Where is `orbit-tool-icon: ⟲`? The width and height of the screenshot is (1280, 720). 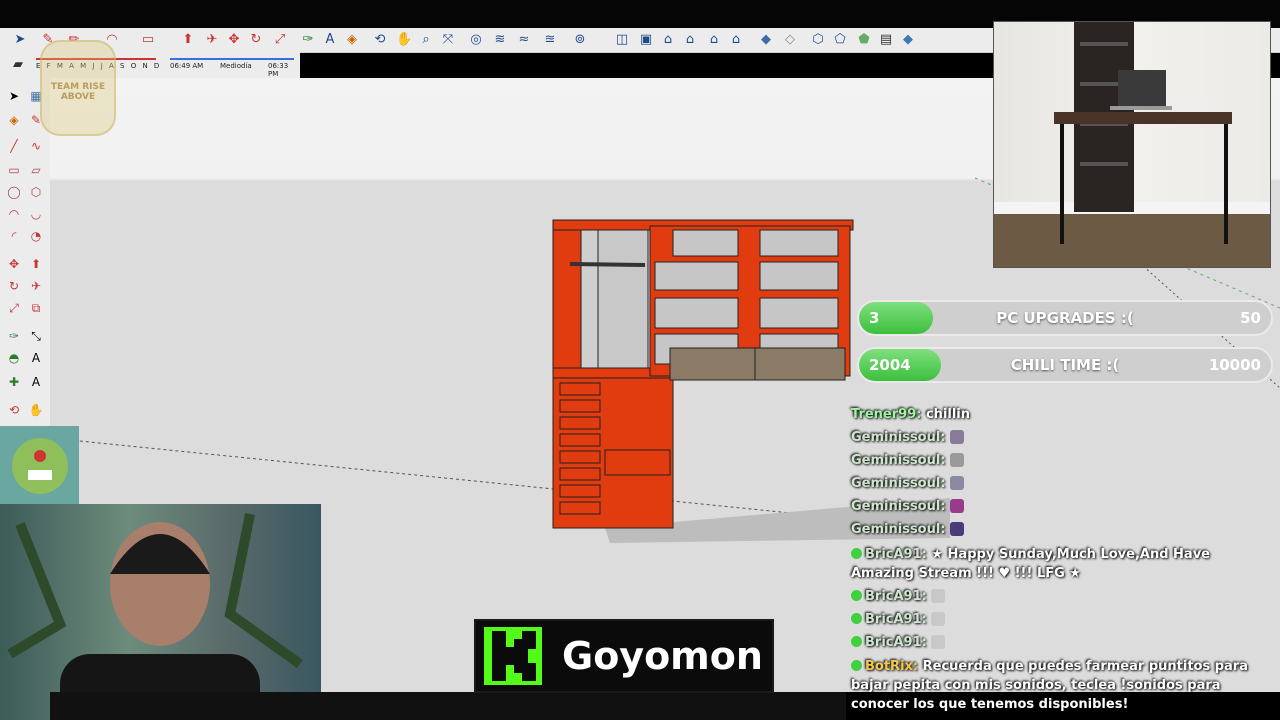 orbit-tool-icon: ⟲ is located at coordinates (14, 410).